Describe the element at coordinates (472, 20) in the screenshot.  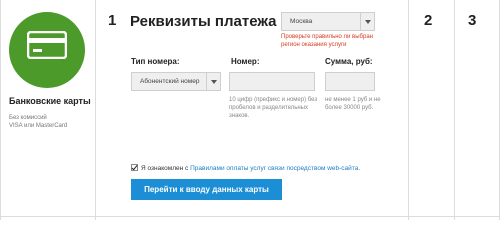
I see `step-number-3: 3` at that location.